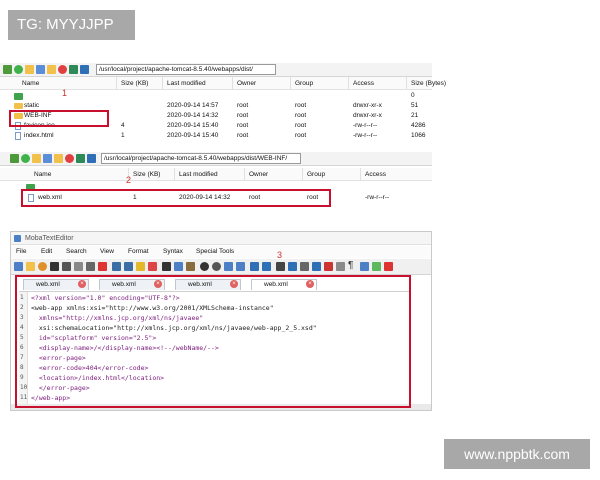 Image resolution: width=600 pixels, height=480 pixels. I want to click on pencil-icon, so click(364, 266).